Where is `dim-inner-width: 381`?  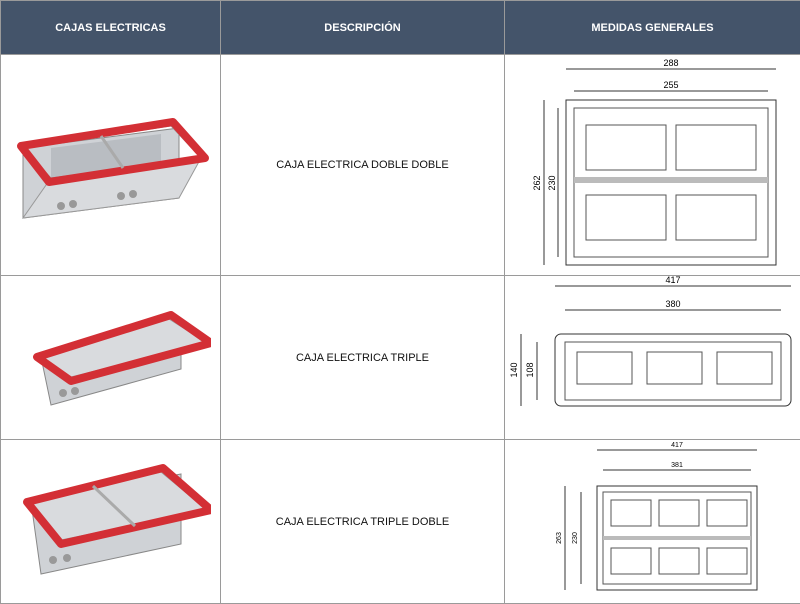
dim-inner-width: 381 is located at coordinates (677, 465).